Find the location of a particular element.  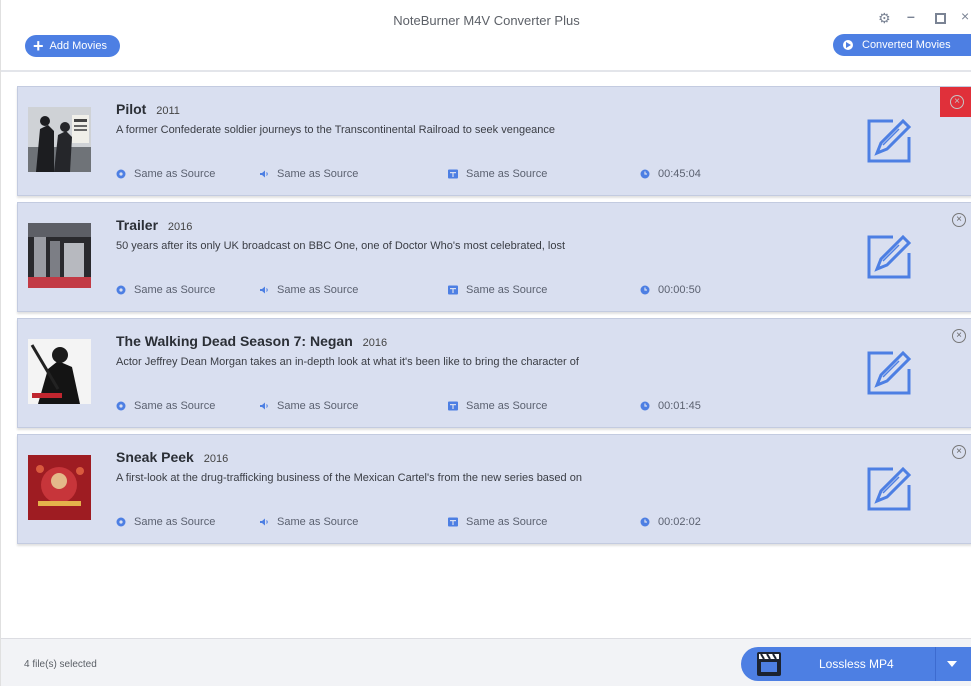

movie-title: The Walking Dead Season 7: Negan is located at coordinates (234, 341).